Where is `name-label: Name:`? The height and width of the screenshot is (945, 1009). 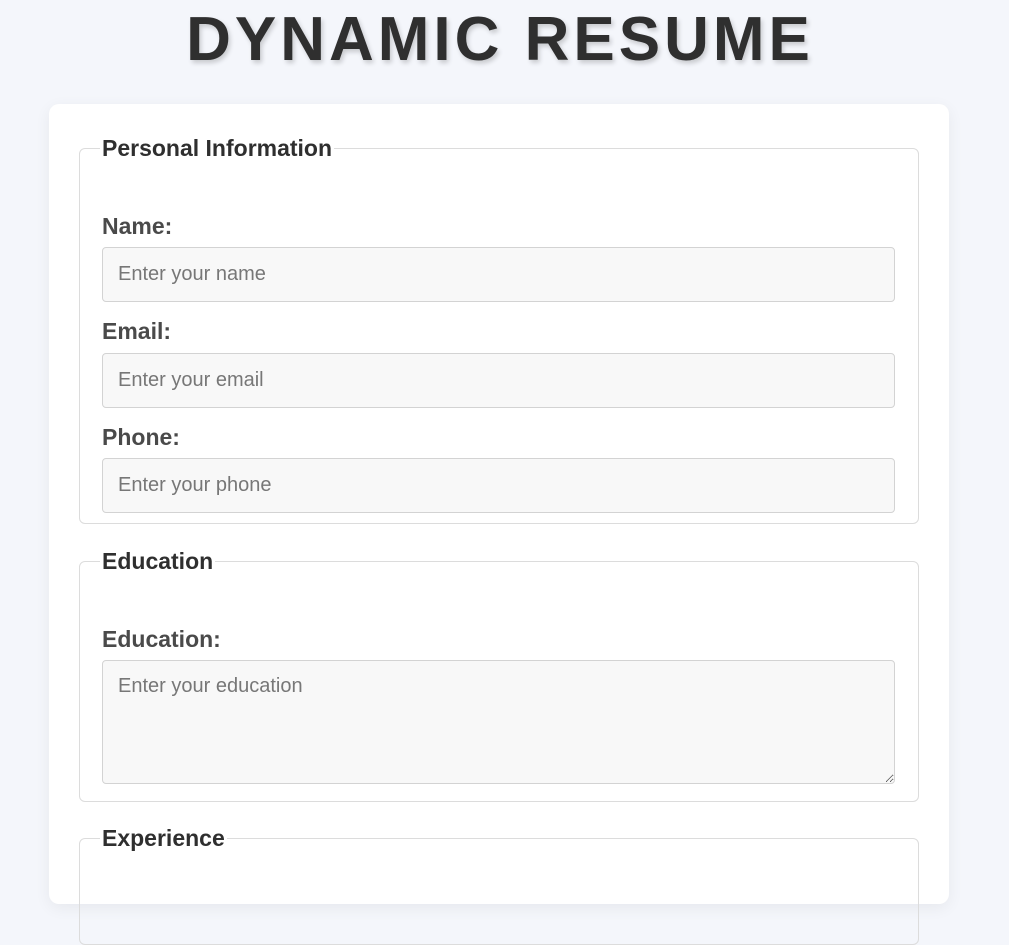
name-label: Name: is located at coordinates (137, 226).